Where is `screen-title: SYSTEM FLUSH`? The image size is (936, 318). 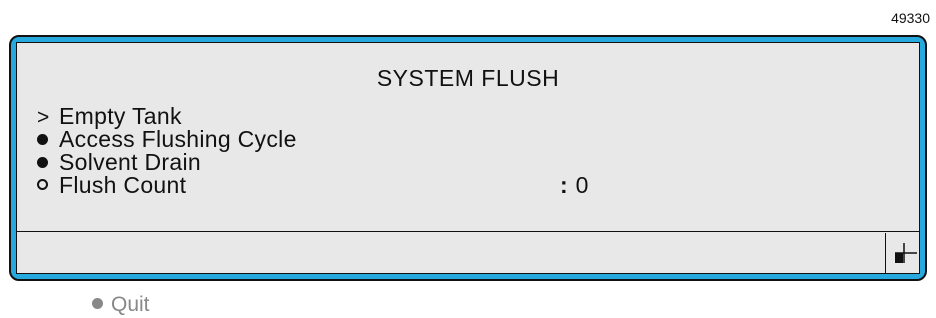 screen-title: SYSTEM FLUSH is located at coordinates (468, 78).